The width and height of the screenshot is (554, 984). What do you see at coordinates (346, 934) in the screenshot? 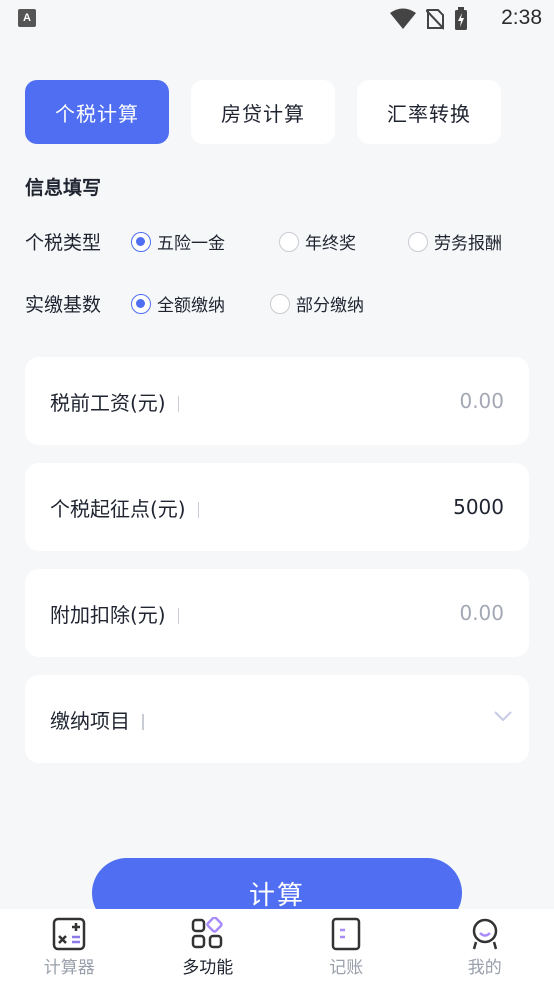
I see `notebook-icon` at bounding box center [346, 934].